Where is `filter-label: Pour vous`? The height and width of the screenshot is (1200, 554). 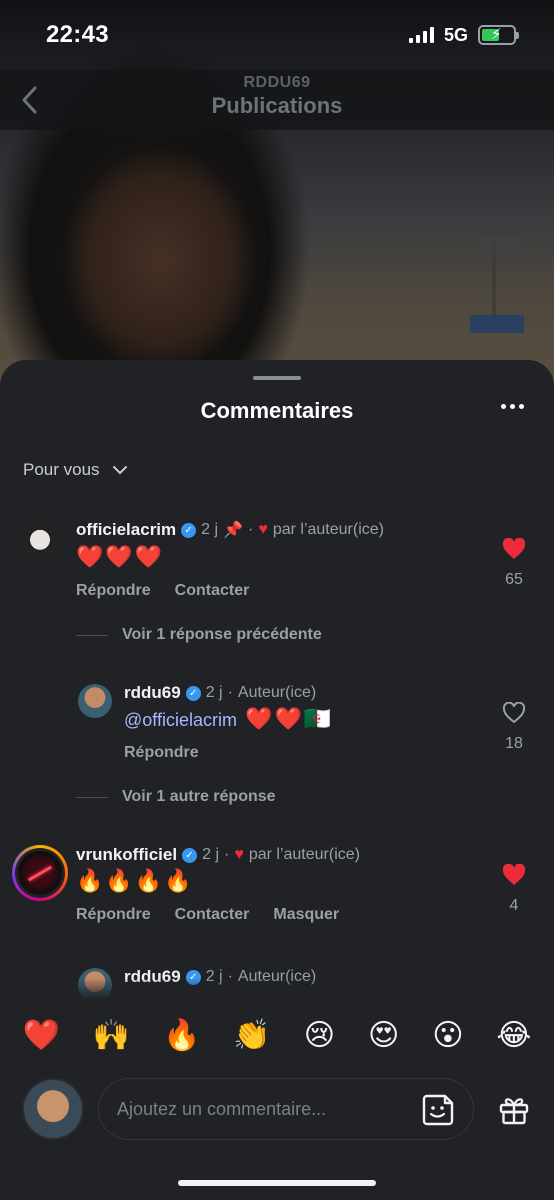
filter-label: Pour vous is located at coordinates (61, 469).